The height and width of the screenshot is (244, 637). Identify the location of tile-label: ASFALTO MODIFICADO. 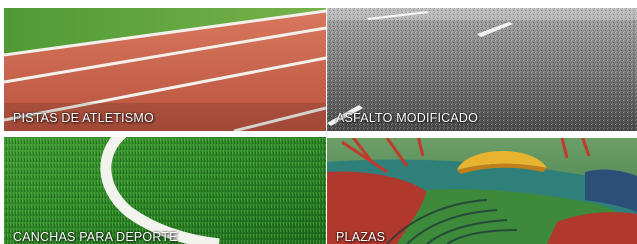
(407, 118).